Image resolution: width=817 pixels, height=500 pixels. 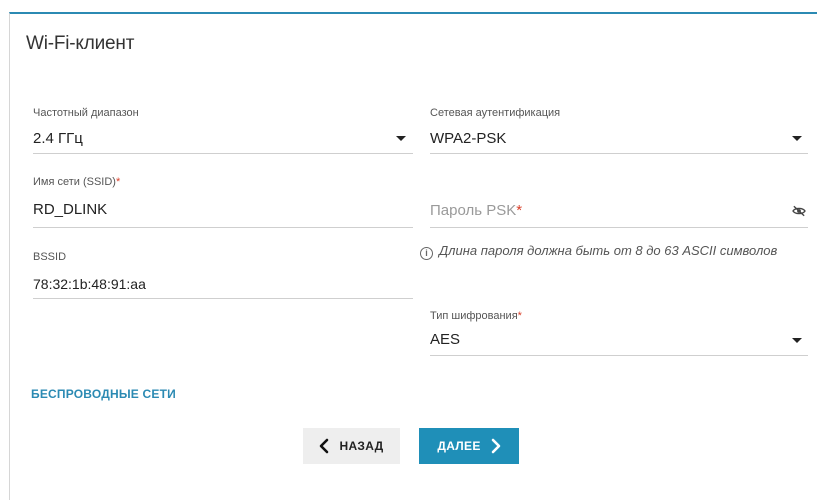 What do you see at coordinates (86, 113) in the screenshot?
I see `band-label: Частотный диапазон` at bounding box center [86, 113].